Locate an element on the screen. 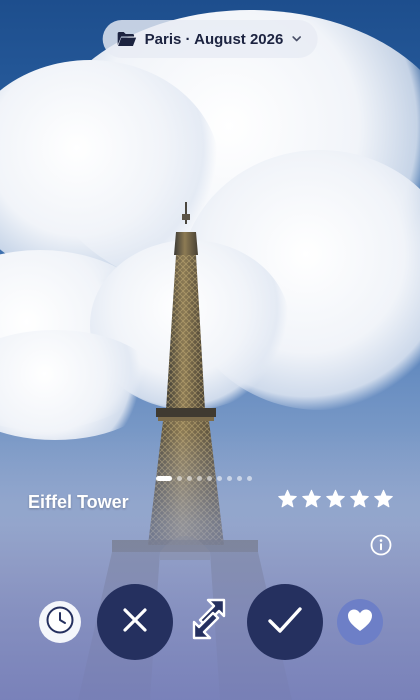 Image resolution: width=420 pixels, height=700 pixels. reject-button is located at coordinates (135, 622).